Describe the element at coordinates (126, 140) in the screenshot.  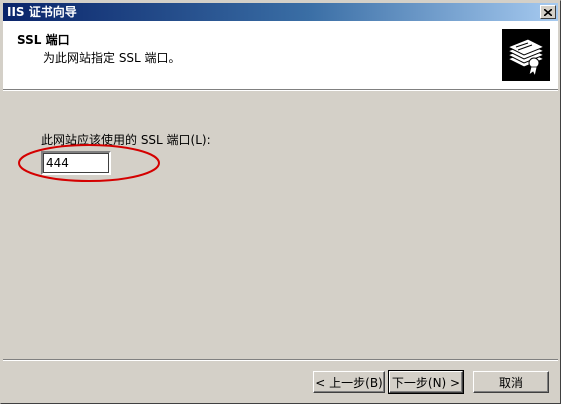
I see `ssl-port-label: 此网站应该使用的 SSL 端口(L):` at that location.